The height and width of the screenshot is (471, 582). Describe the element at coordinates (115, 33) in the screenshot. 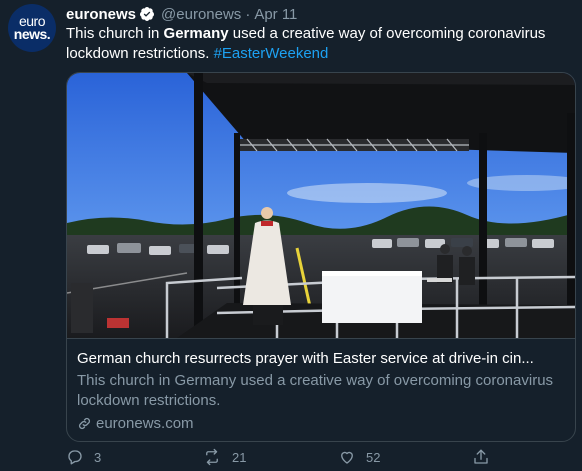

I see `tweet-text-part1: This church in` at that location.